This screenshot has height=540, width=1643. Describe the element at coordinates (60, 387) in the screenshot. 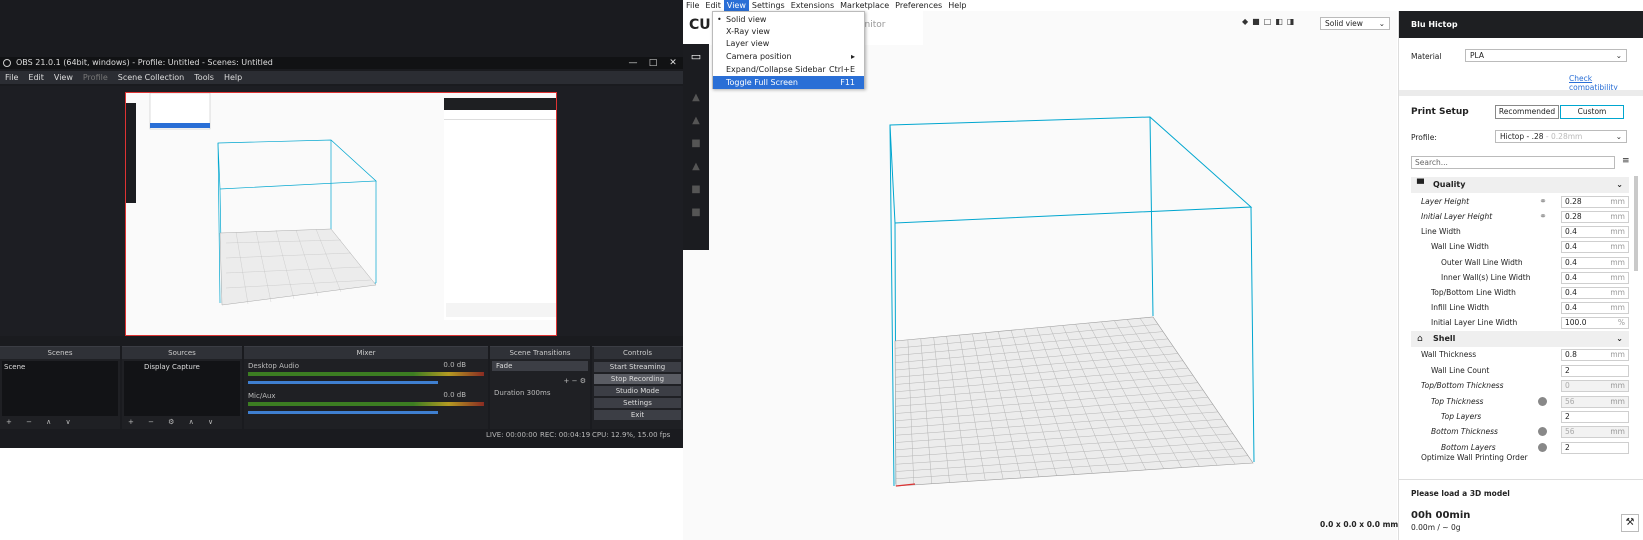

I see `scenes-dock: Scenes Scene + − ∧ ∨` at that location.